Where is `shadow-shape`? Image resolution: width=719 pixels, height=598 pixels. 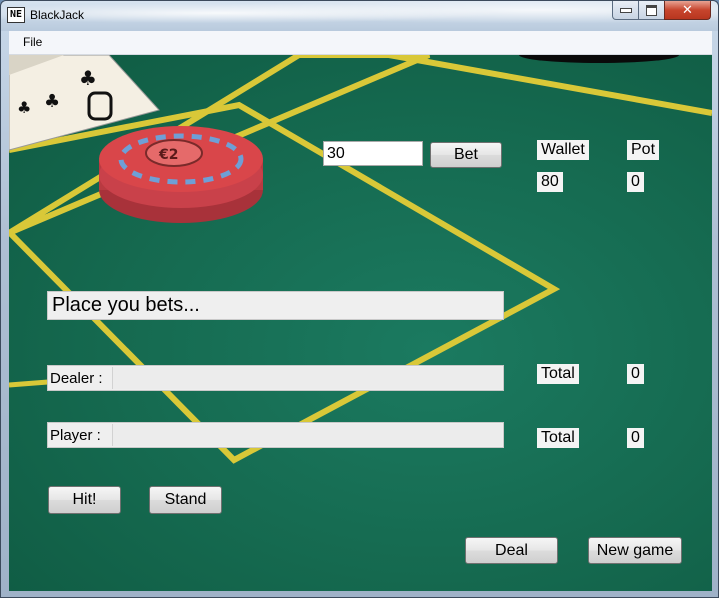 shadow-shape is located at coordinates (599, 59).